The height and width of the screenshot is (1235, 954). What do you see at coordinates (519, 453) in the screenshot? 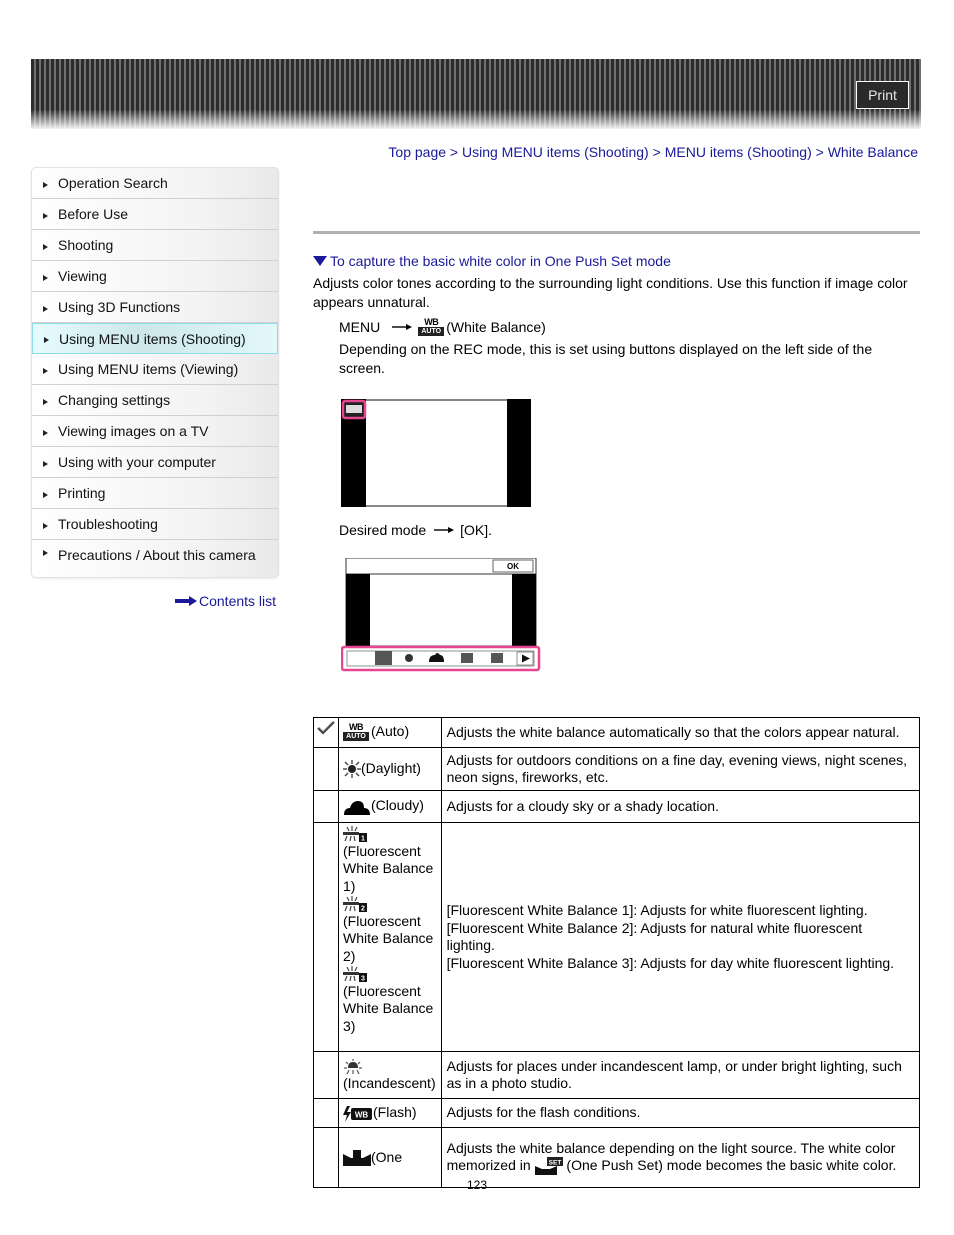
I see `screen-right-bar` at bounding box center [519, 453].